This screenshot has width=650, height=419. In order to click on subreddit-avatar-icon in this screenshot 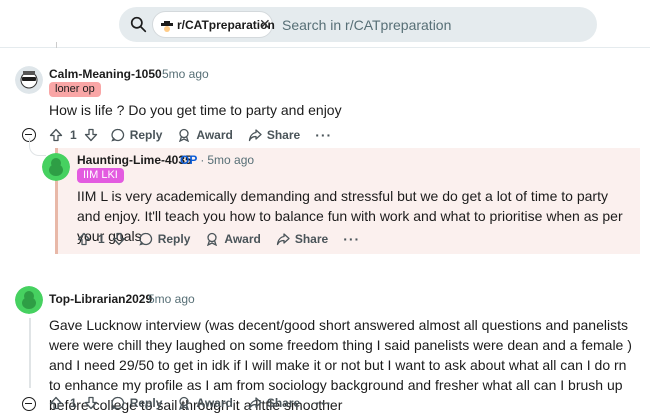, I will do `click(167, 26)`.